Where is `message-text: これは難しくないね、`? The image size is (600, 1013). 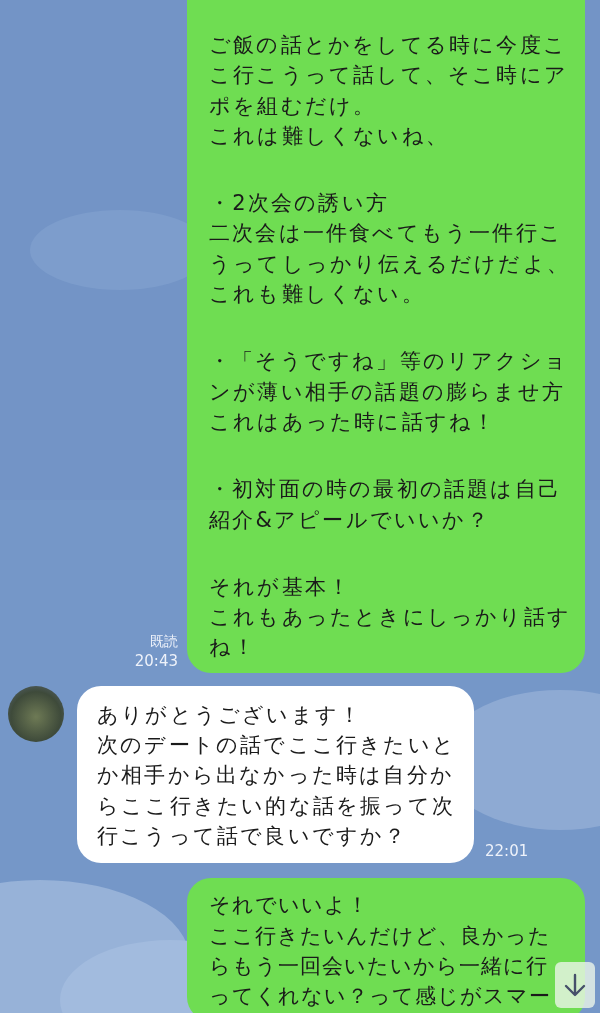
message-text: これは難しくないね、 is located at coordinates (329, 136).